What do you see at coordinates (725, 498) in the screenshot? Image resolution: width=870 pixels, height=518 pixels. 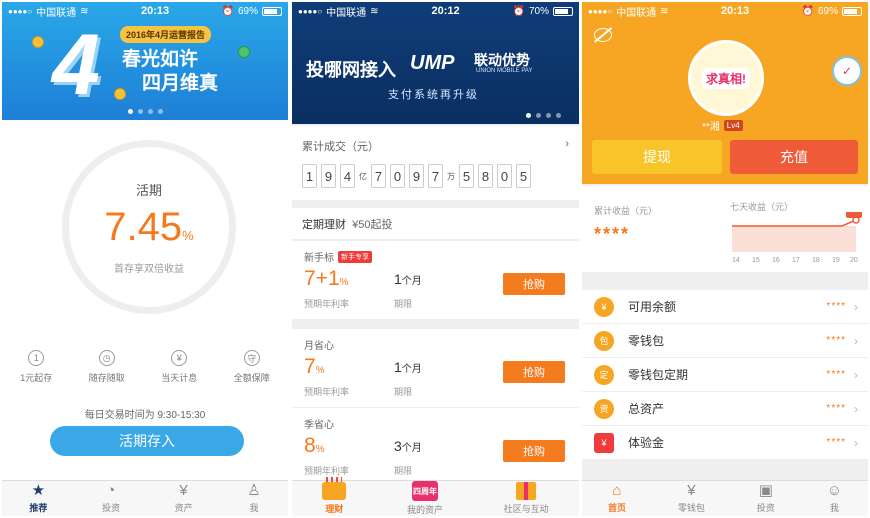 I see `tab-bar: ⌂ 首页 ¥ 零钱包 ▣ 投资 ☺ 我` at bounding box center [725, 498].